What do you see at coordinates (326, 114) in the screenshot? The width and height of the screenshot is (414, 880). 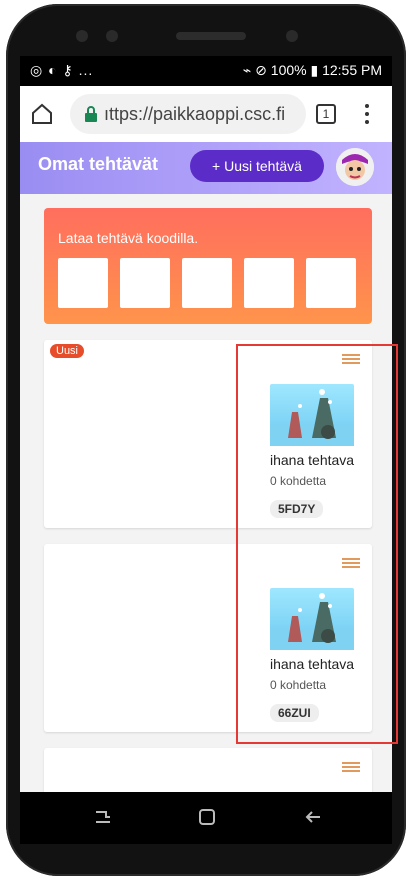 I see `tabs-icon: 1` at bounding box center [326, 114].